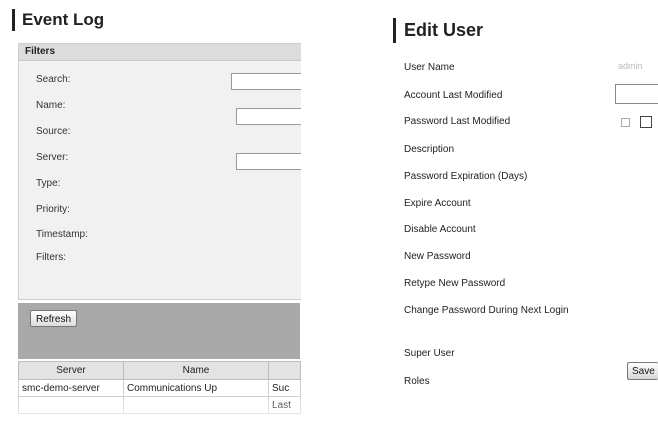 The width and height of the screenshot is (658, 430). I want to click on cell-server: smc-demo-server, so click(71, 388).